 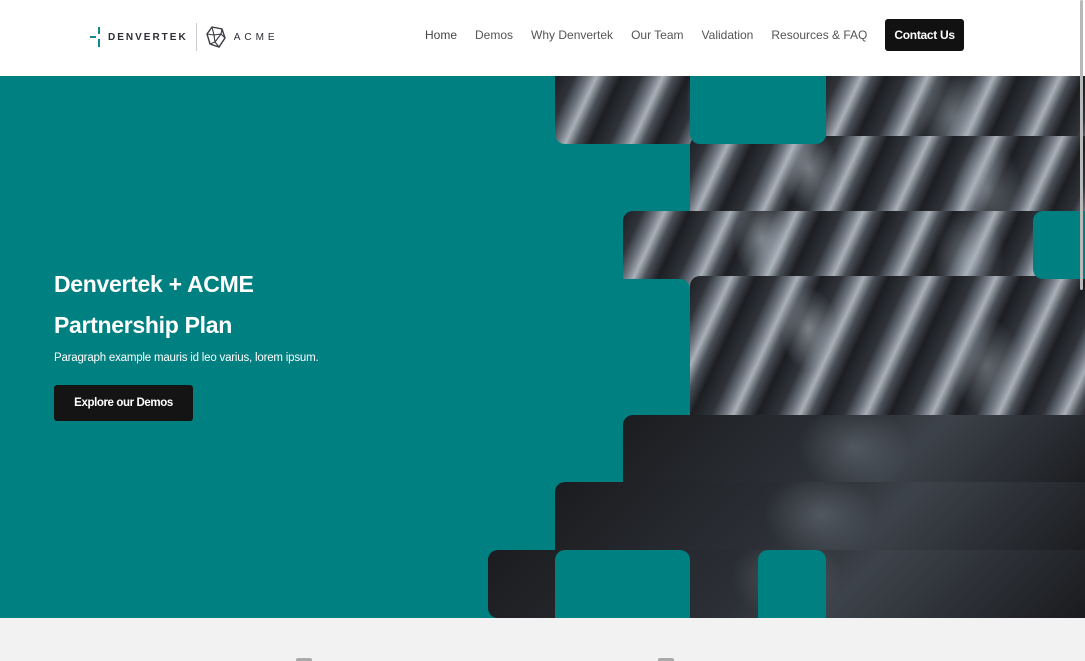 What do you see at coordinates (97, 37) in the screenshot?
I see `denvertek-logo-icon` at bounding box center [97, 37].